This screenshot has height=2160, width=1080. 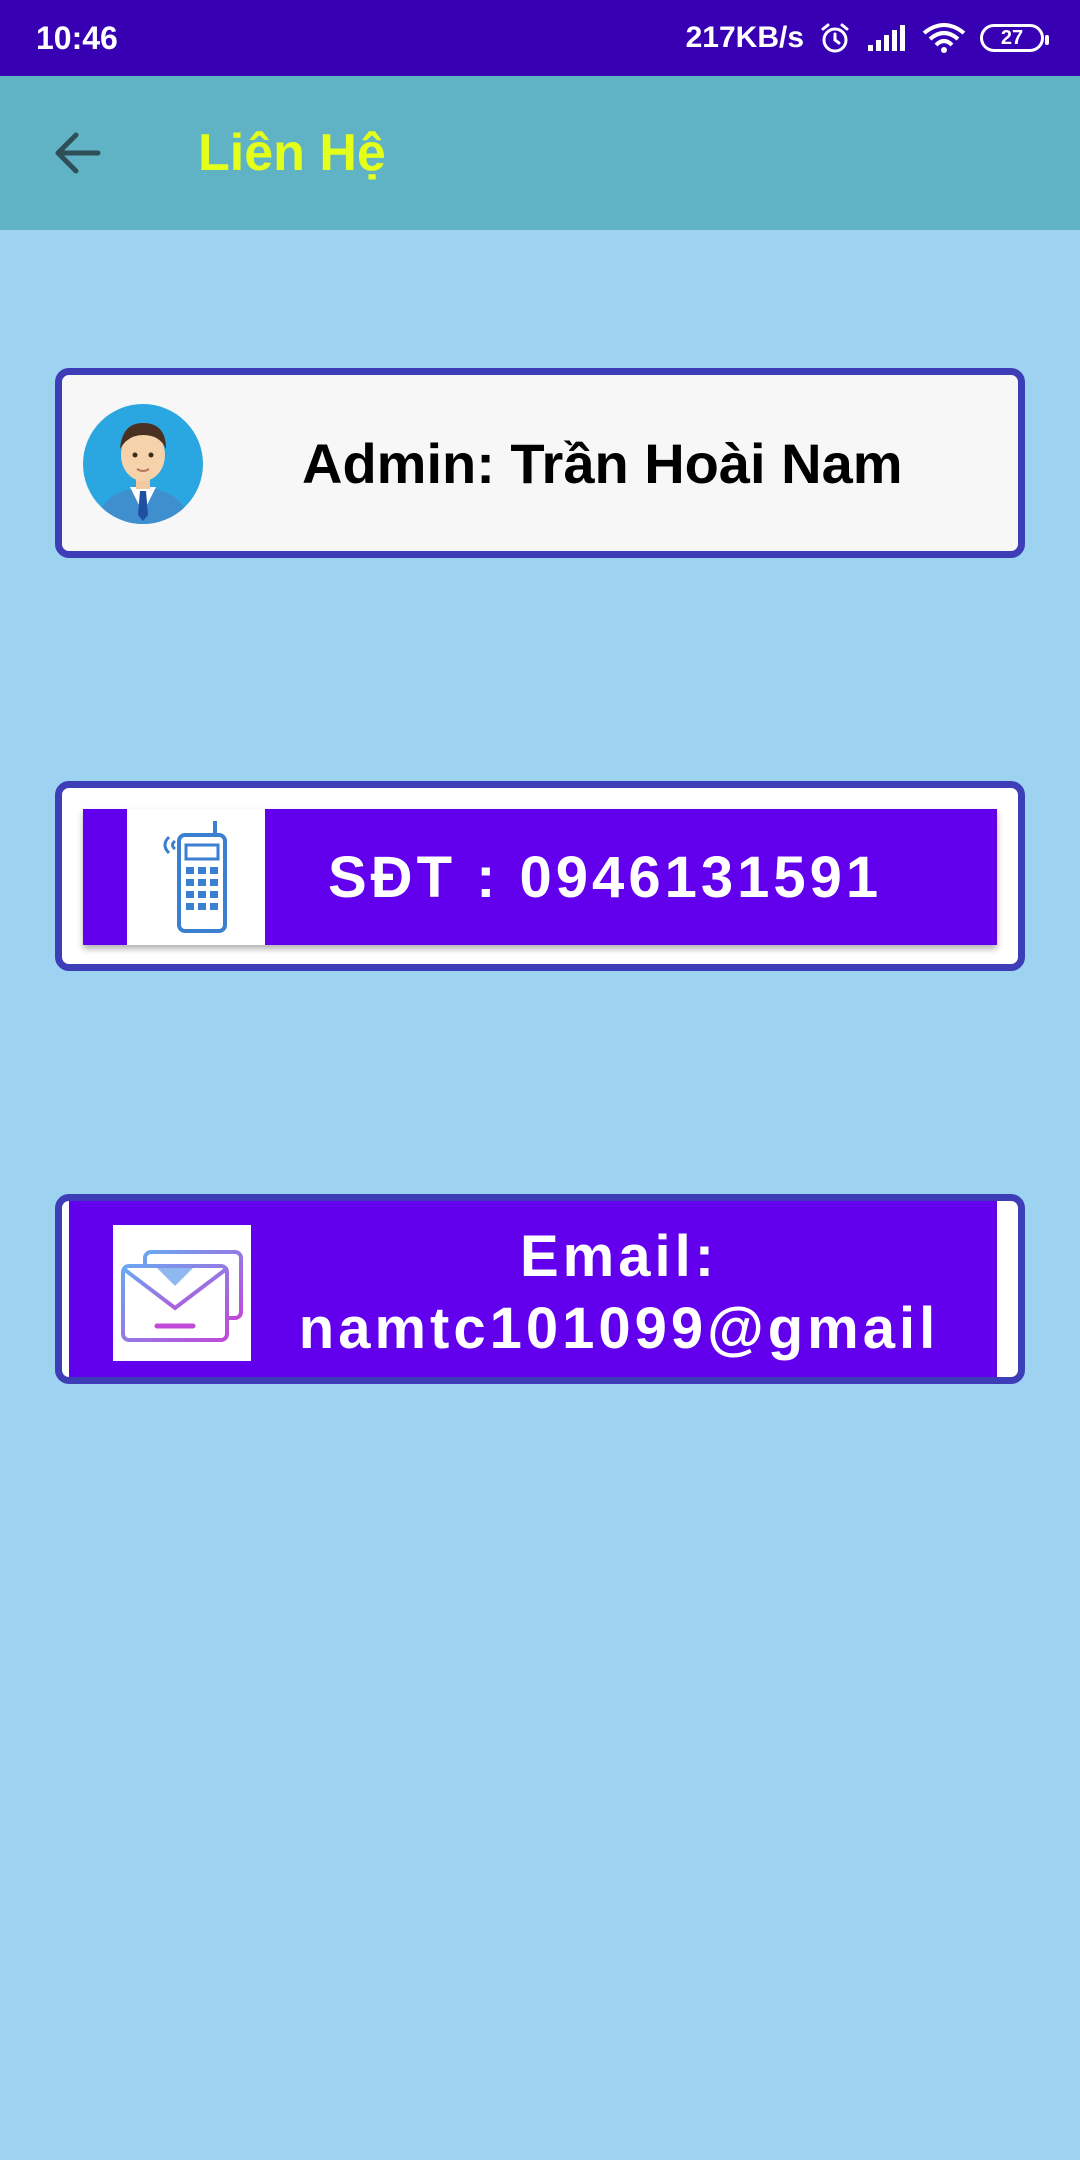 What do you see at coordinates (540, 153) in the screenshot?
I see `app-bar: Liên Hệ` at bounding box center [540, 153].